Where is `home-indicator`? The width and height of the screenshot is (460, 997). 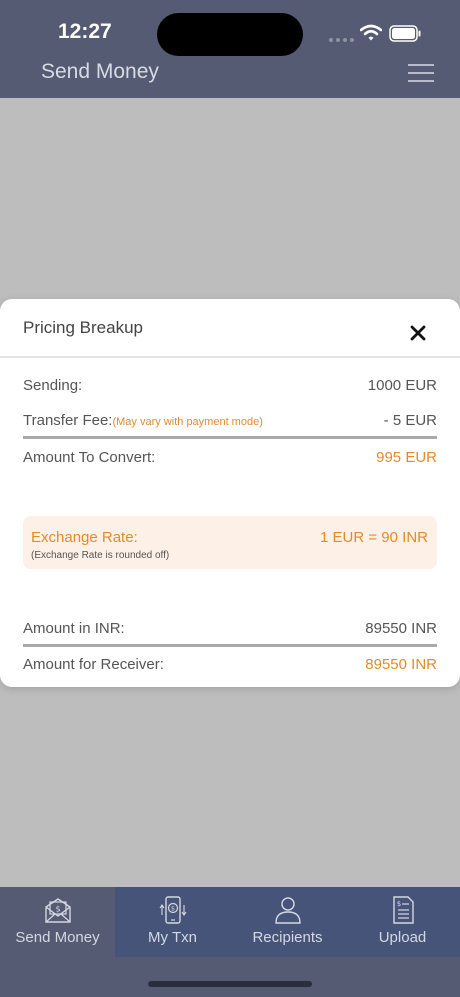 home-indicator is located at coordinates (230, 984).